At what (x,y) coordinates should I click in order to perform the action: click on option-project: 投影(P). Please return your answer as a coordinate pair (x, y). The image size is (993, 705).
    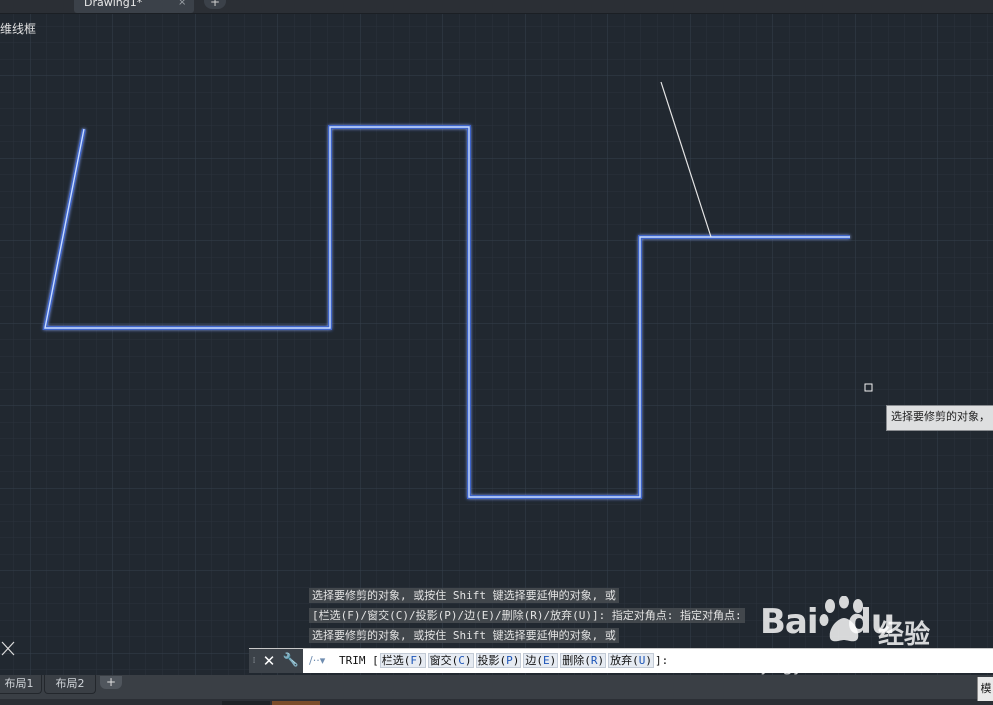
    Looking at the image, I should click on (498, 660).